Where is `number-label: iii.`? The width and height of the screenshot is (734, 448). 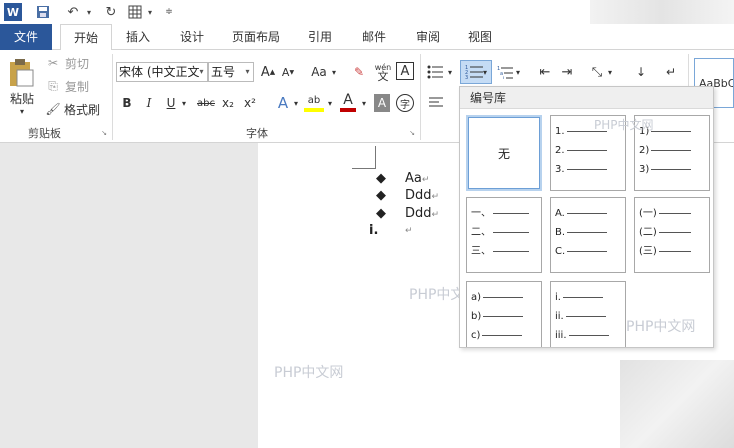 number-label: iii. is located at coordinates (561, 335).